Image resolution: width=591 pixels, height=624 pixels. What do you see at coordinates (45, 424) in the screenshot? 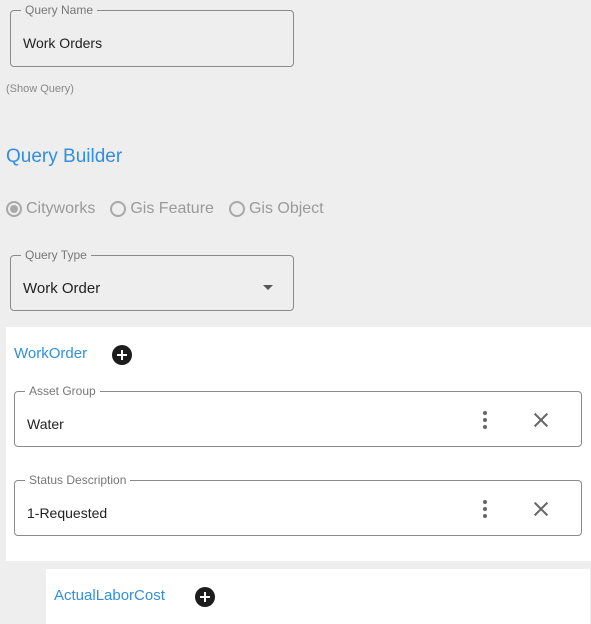
I see `filter-value: Water` at bounding box center [45, 424].